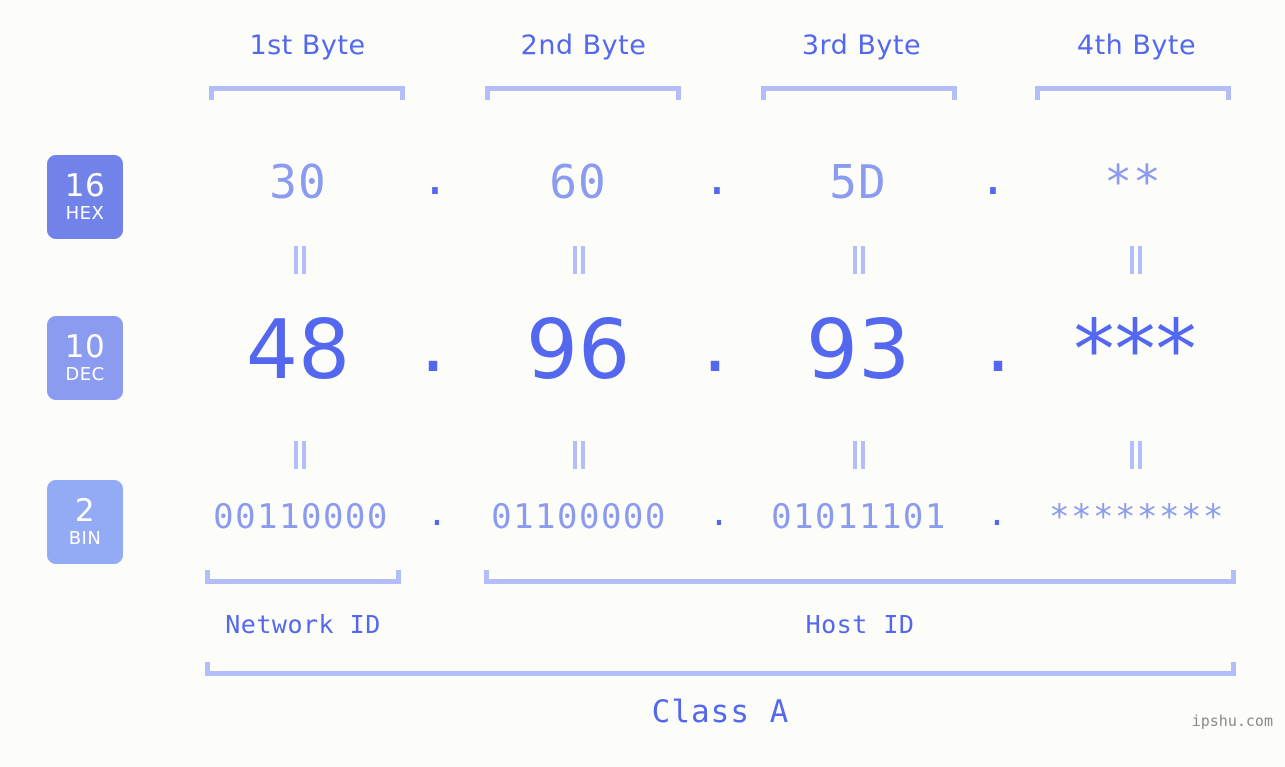 This screenshot has height=767, width=1285. Describe the element at coordinates (85, 511) in the screenshot. I see `base-badge-bin-number: 2` at that location.